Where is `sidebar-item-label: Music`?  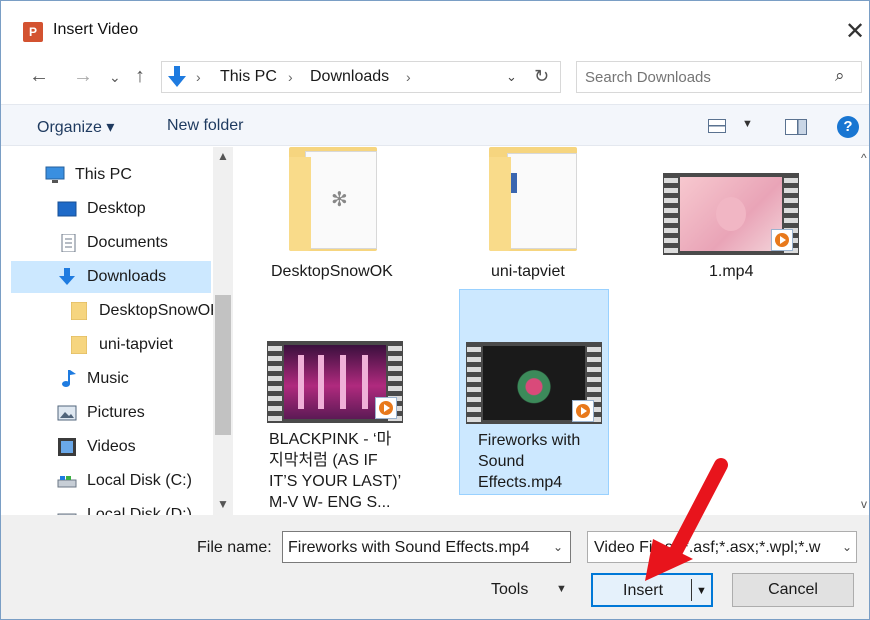
sidebar-item-label: Music is located at coordinates (108, 378).